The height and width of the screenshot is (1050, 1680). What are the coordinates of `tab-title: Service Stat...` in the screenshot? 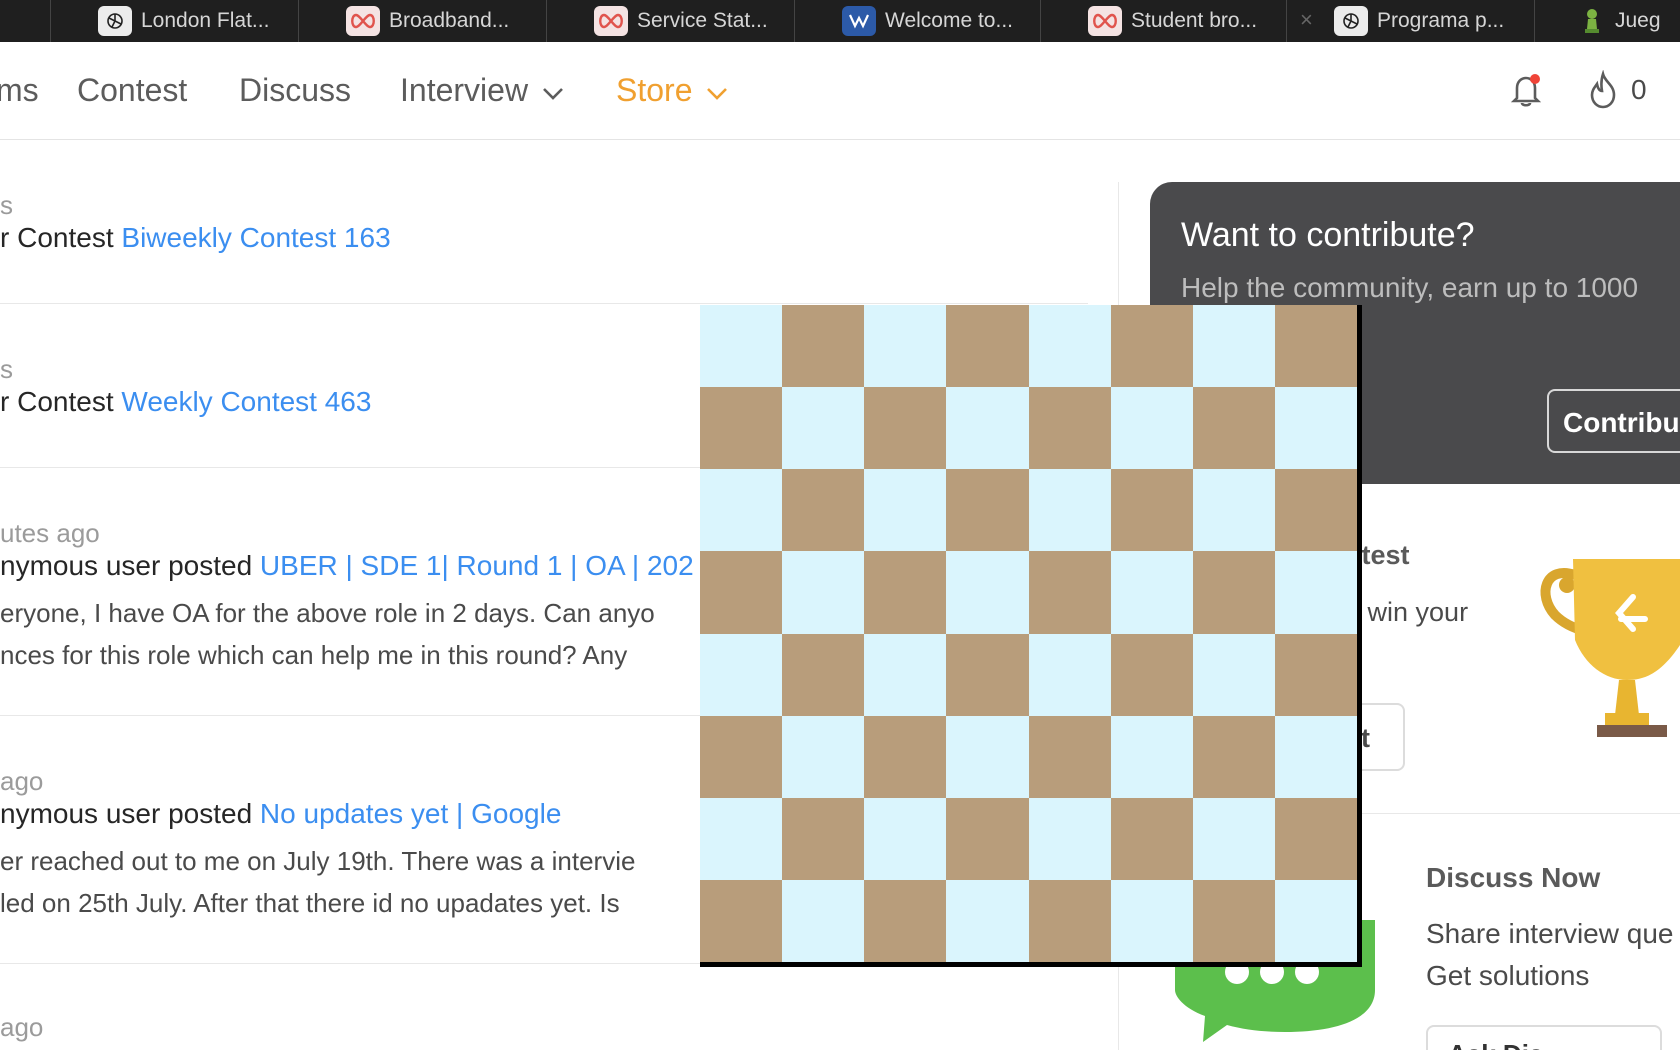 It's located at (702, 20).